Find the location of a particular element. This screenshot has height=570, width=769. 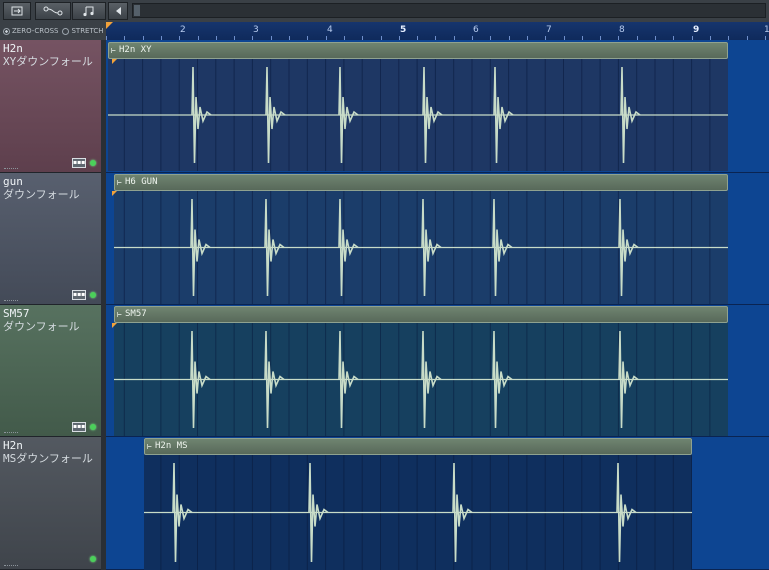

music-note-icon is located at coordinates (88, 11).